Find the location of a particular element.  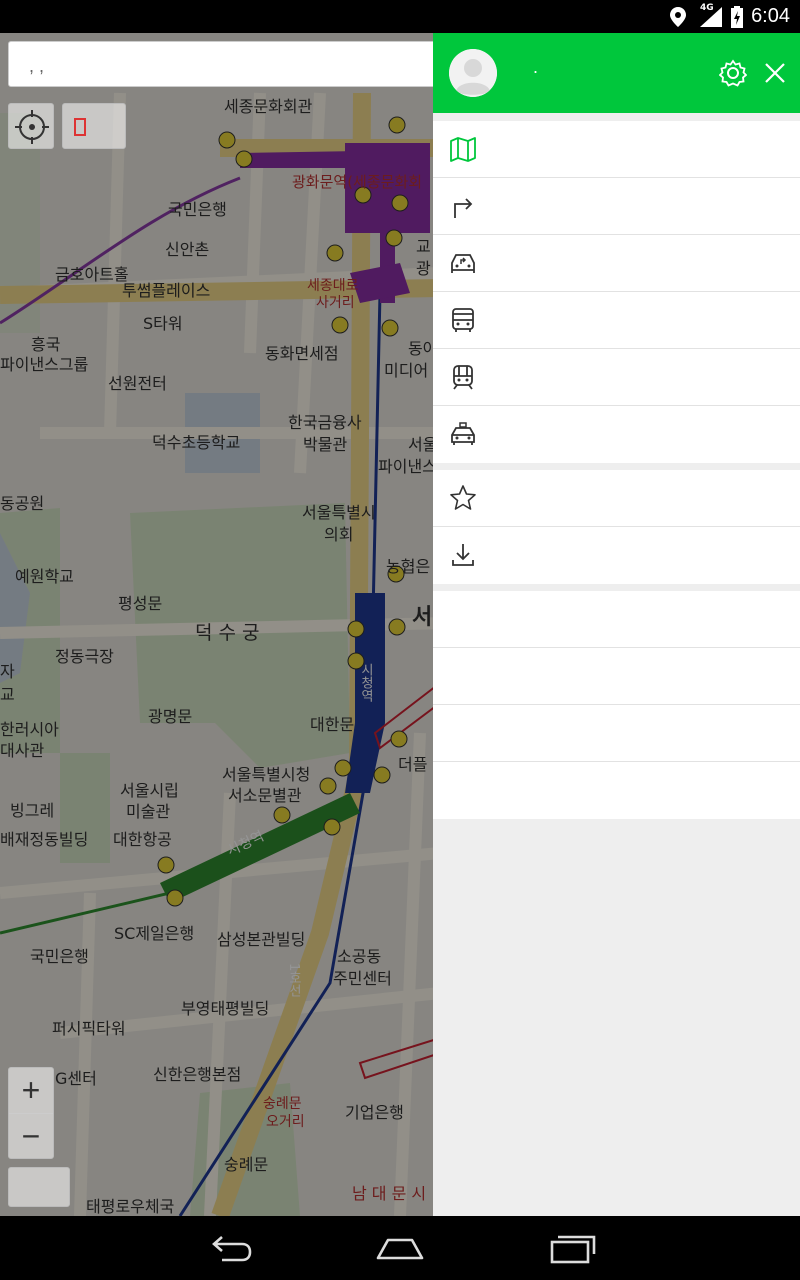

map-label: 광화문역(세종문화회 is located at coordinates (357, 182).